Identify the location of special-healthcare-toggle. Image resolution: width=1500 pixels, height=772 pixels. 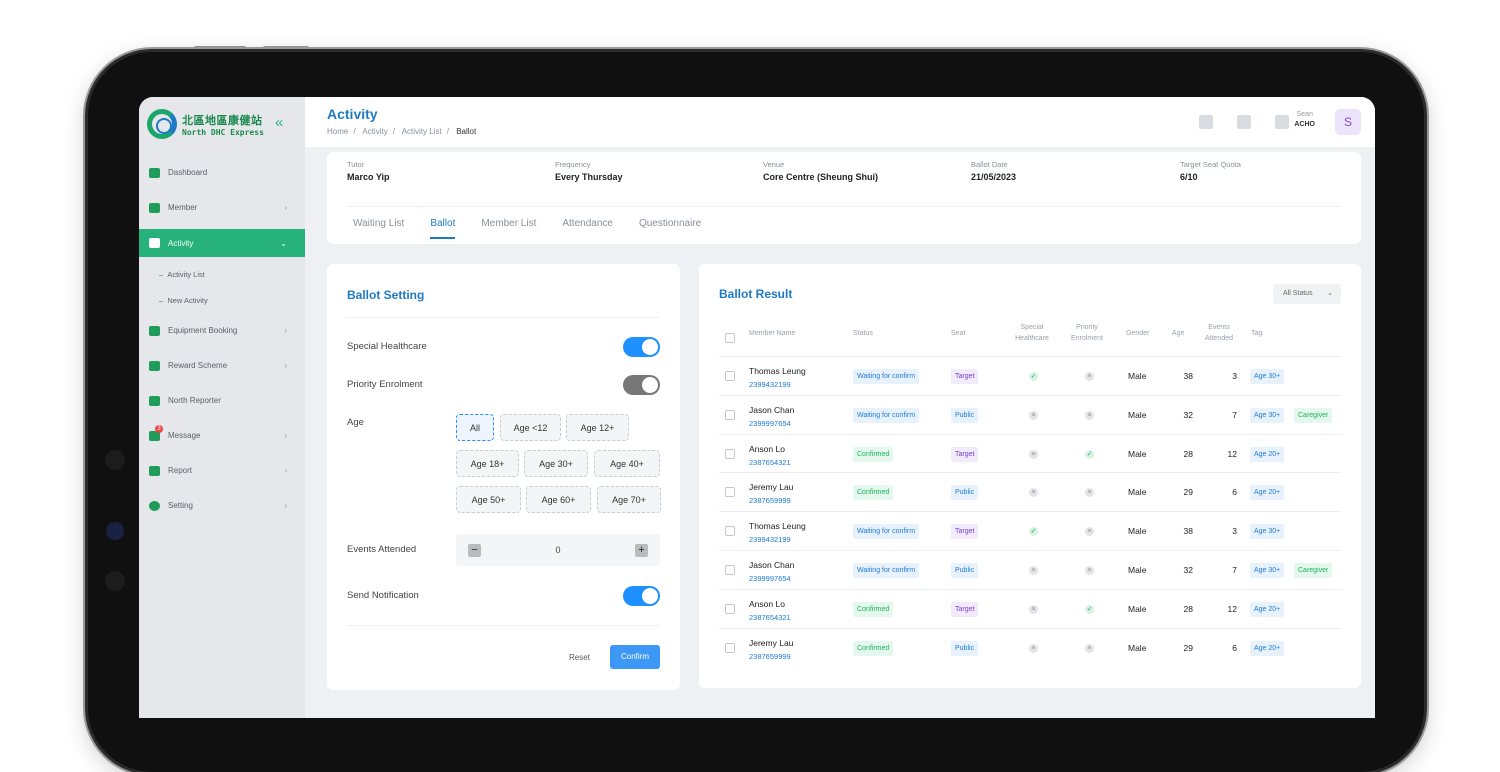
(641, 347).